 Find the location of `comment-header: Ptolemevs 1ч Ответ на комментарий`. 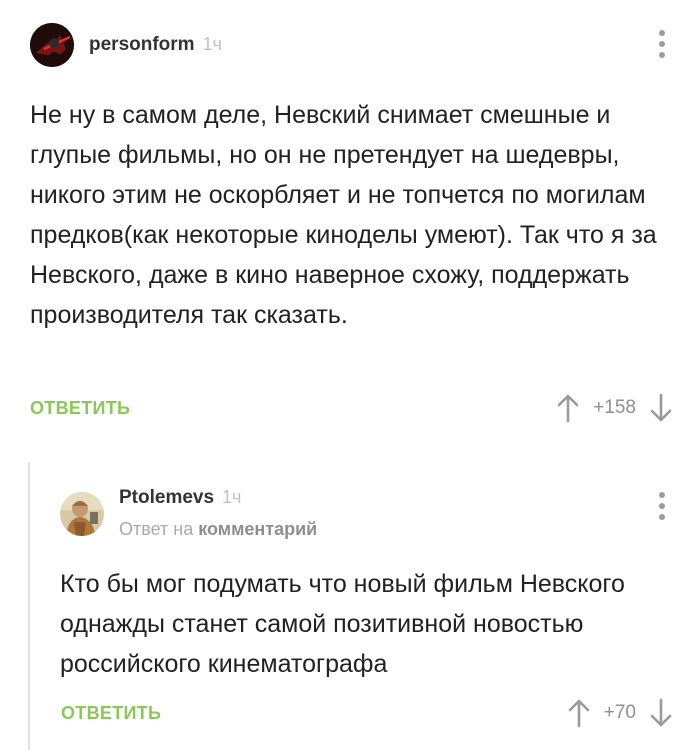

comment-header: Ptolemevs 1ч Ответ на комментарий is located at coordinates (188, 513).